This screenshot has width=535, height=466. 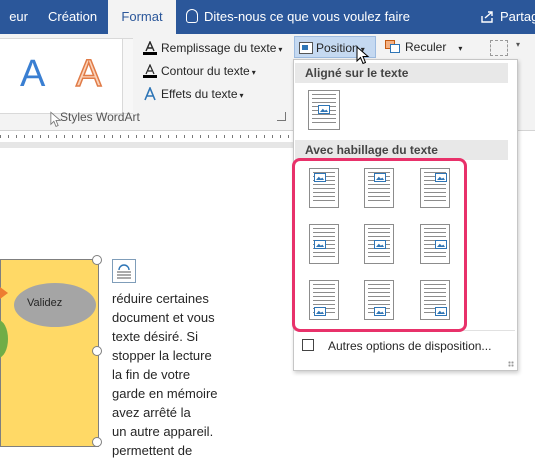 What do you see at coordinates (379, 245) in the screenshot?
I see `highlight-annotation` at bounding box center [379, 245].